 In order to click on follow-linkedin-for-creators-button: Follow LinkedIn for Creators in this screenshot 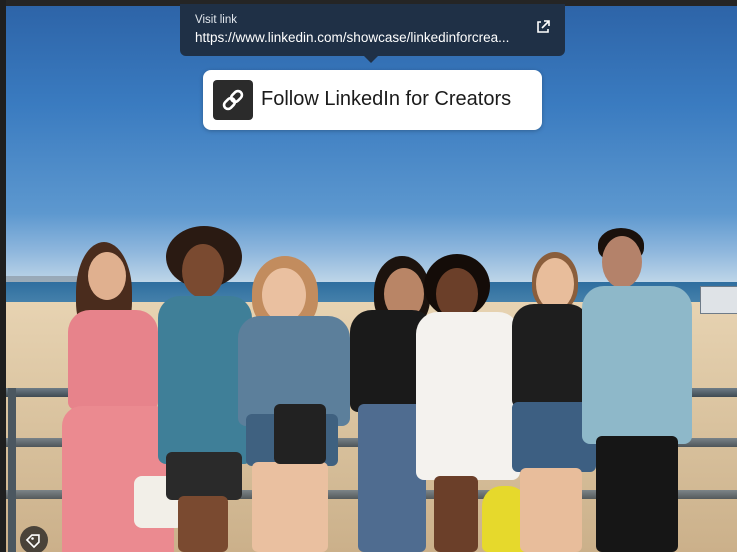, I will do `click(372, 100)`.